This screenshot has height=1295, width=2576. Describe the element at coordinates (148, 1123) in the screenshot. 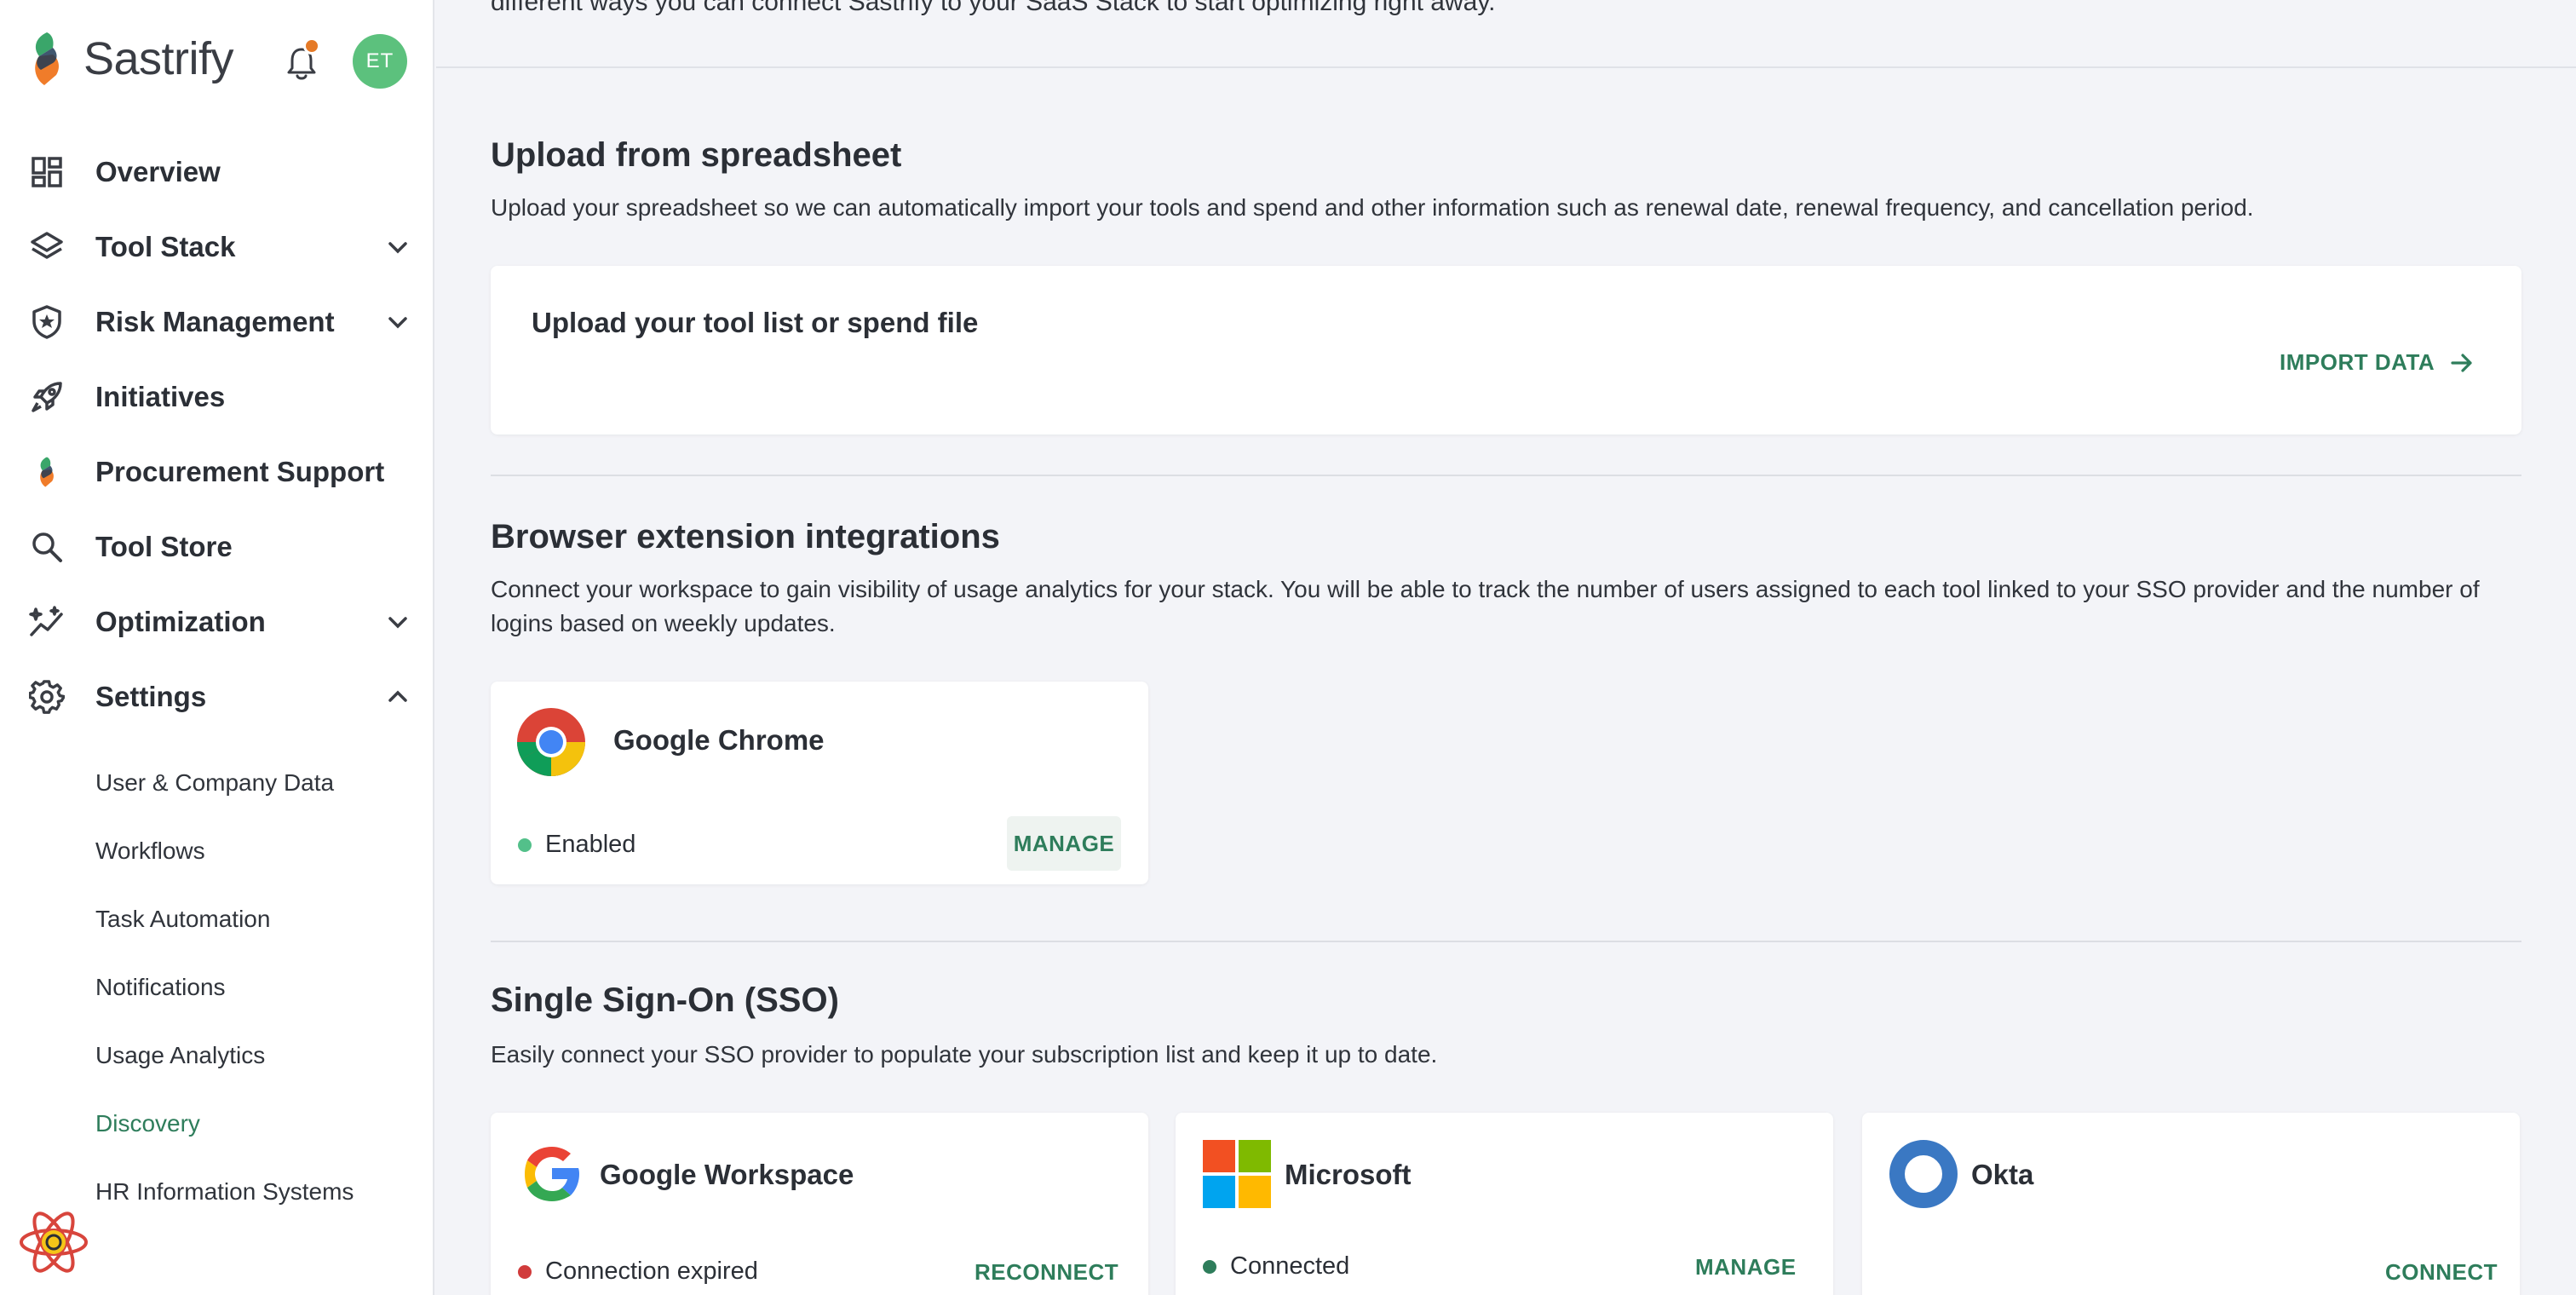

I see `subnav-discovery: Discovery` at that location.